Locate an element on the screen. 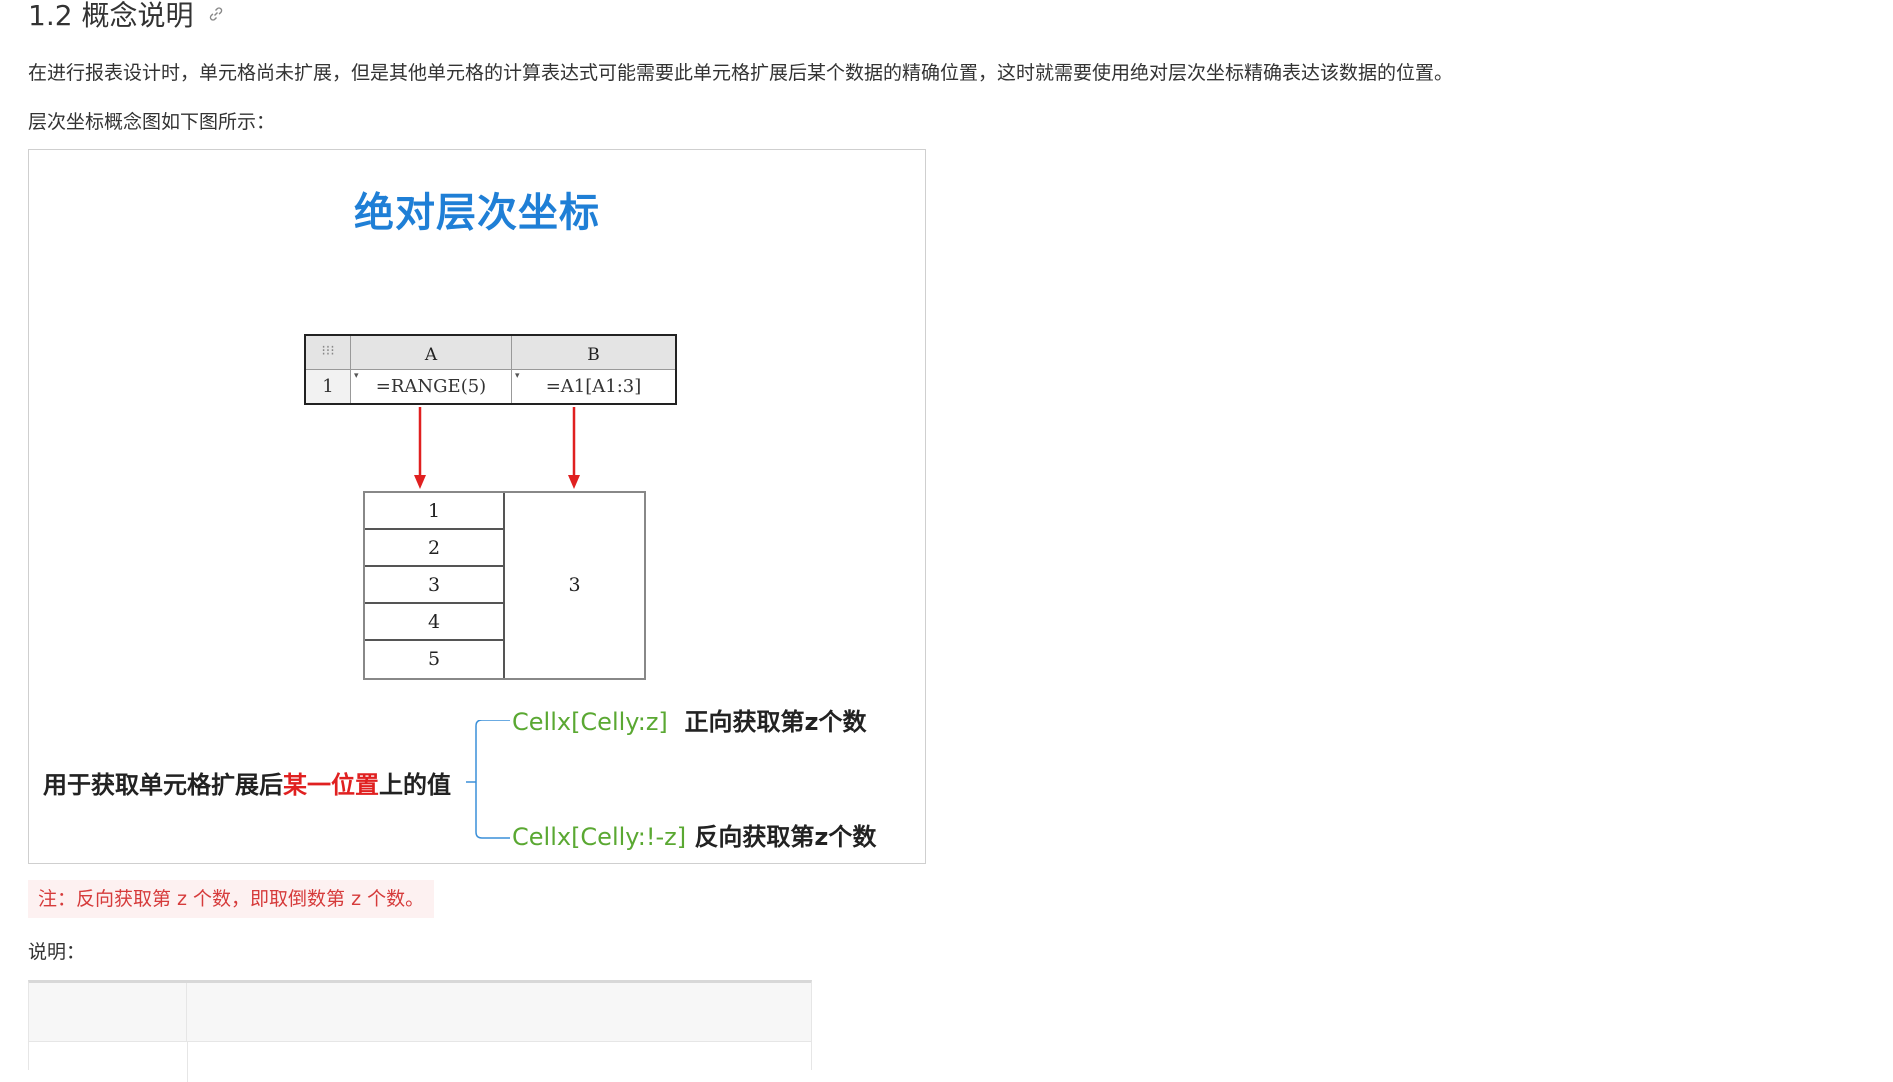 The width and height of the screenshot is (1893, 1082). note-callout: 注：反向获取第 z 个数，即取倒数第 z 个数。 is located at coordinates (231, 899).